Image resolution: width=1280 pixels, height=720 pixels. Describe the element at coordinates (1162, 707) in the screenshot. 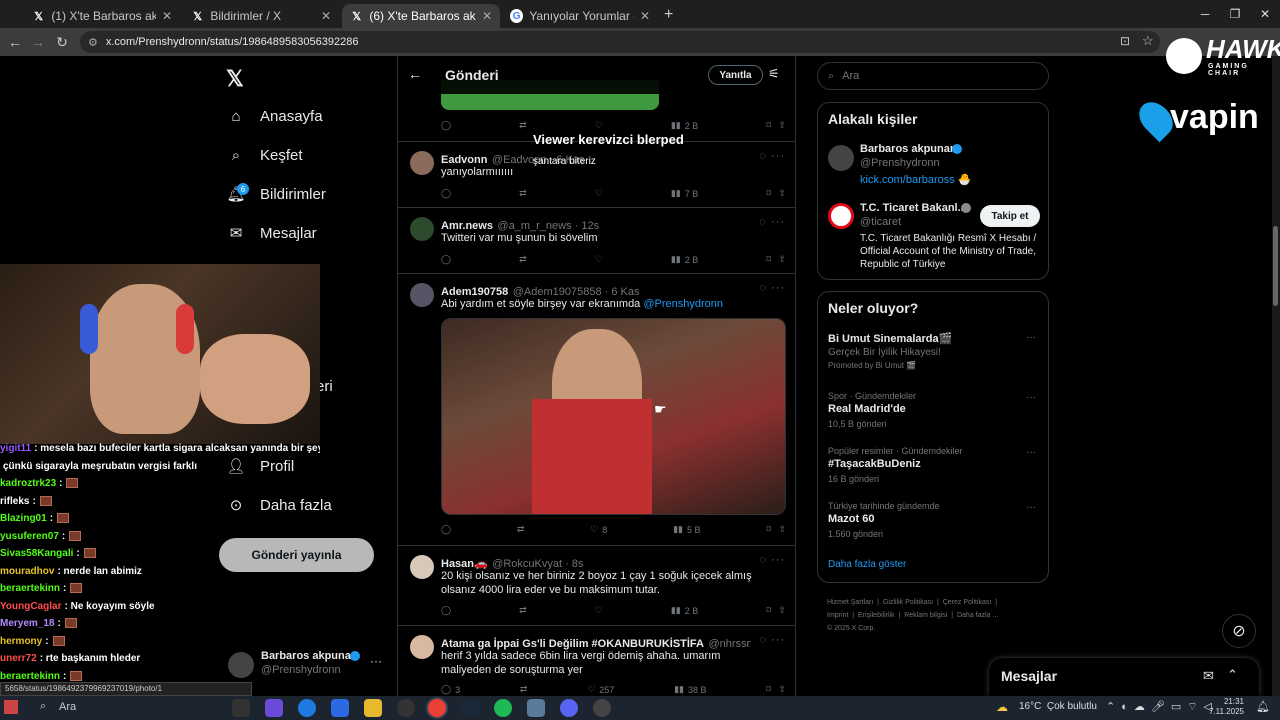

I see `tray-icons: ⌃◐☁🎤︎▭⌔◁` at that location.